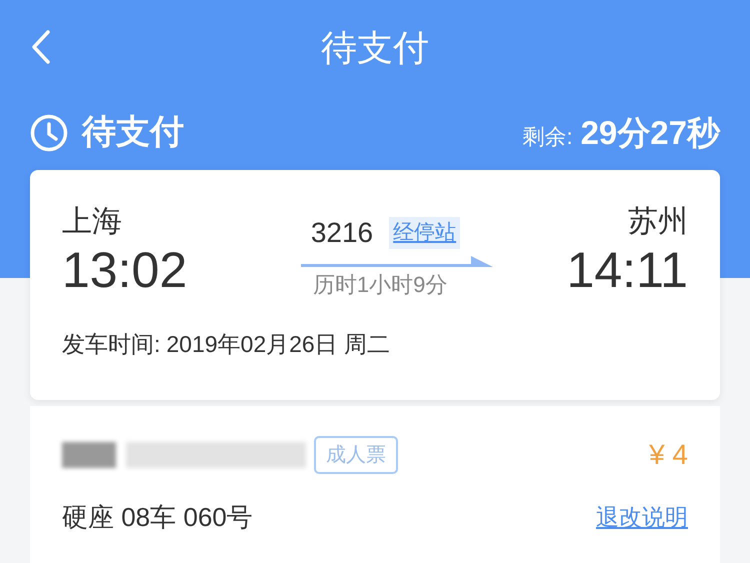  Describe the element at coordinates (41, 47) in the screenshot. I see `back-icon` at that location.